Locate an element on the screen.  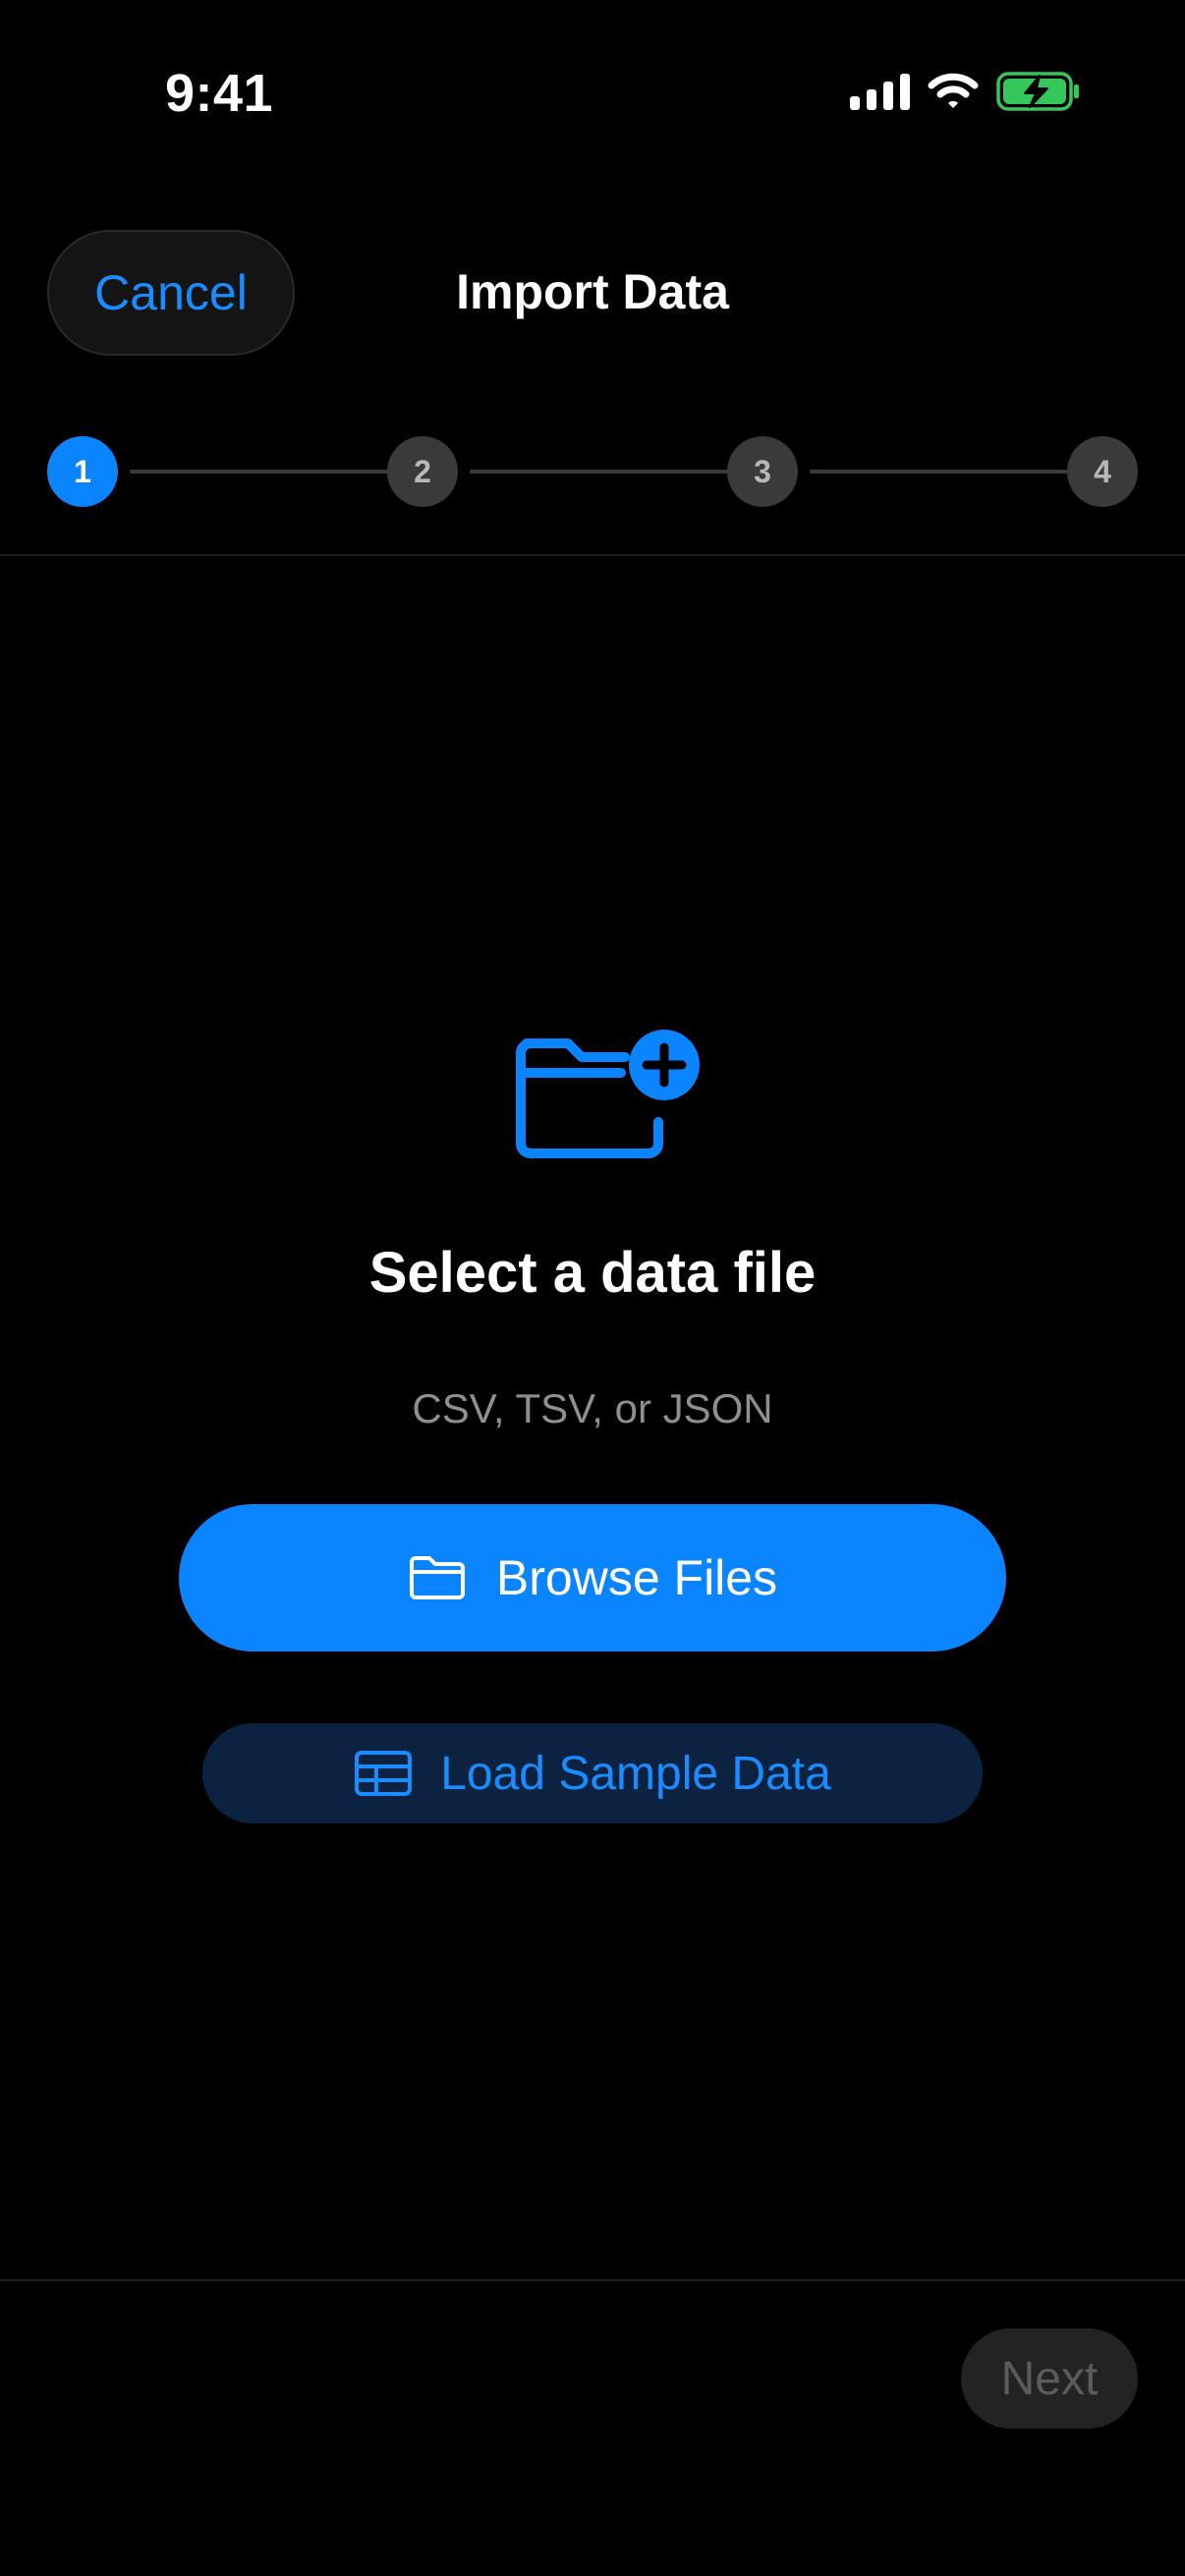
browse-files-label: Browse Files is located at coordinates (637, 1577).